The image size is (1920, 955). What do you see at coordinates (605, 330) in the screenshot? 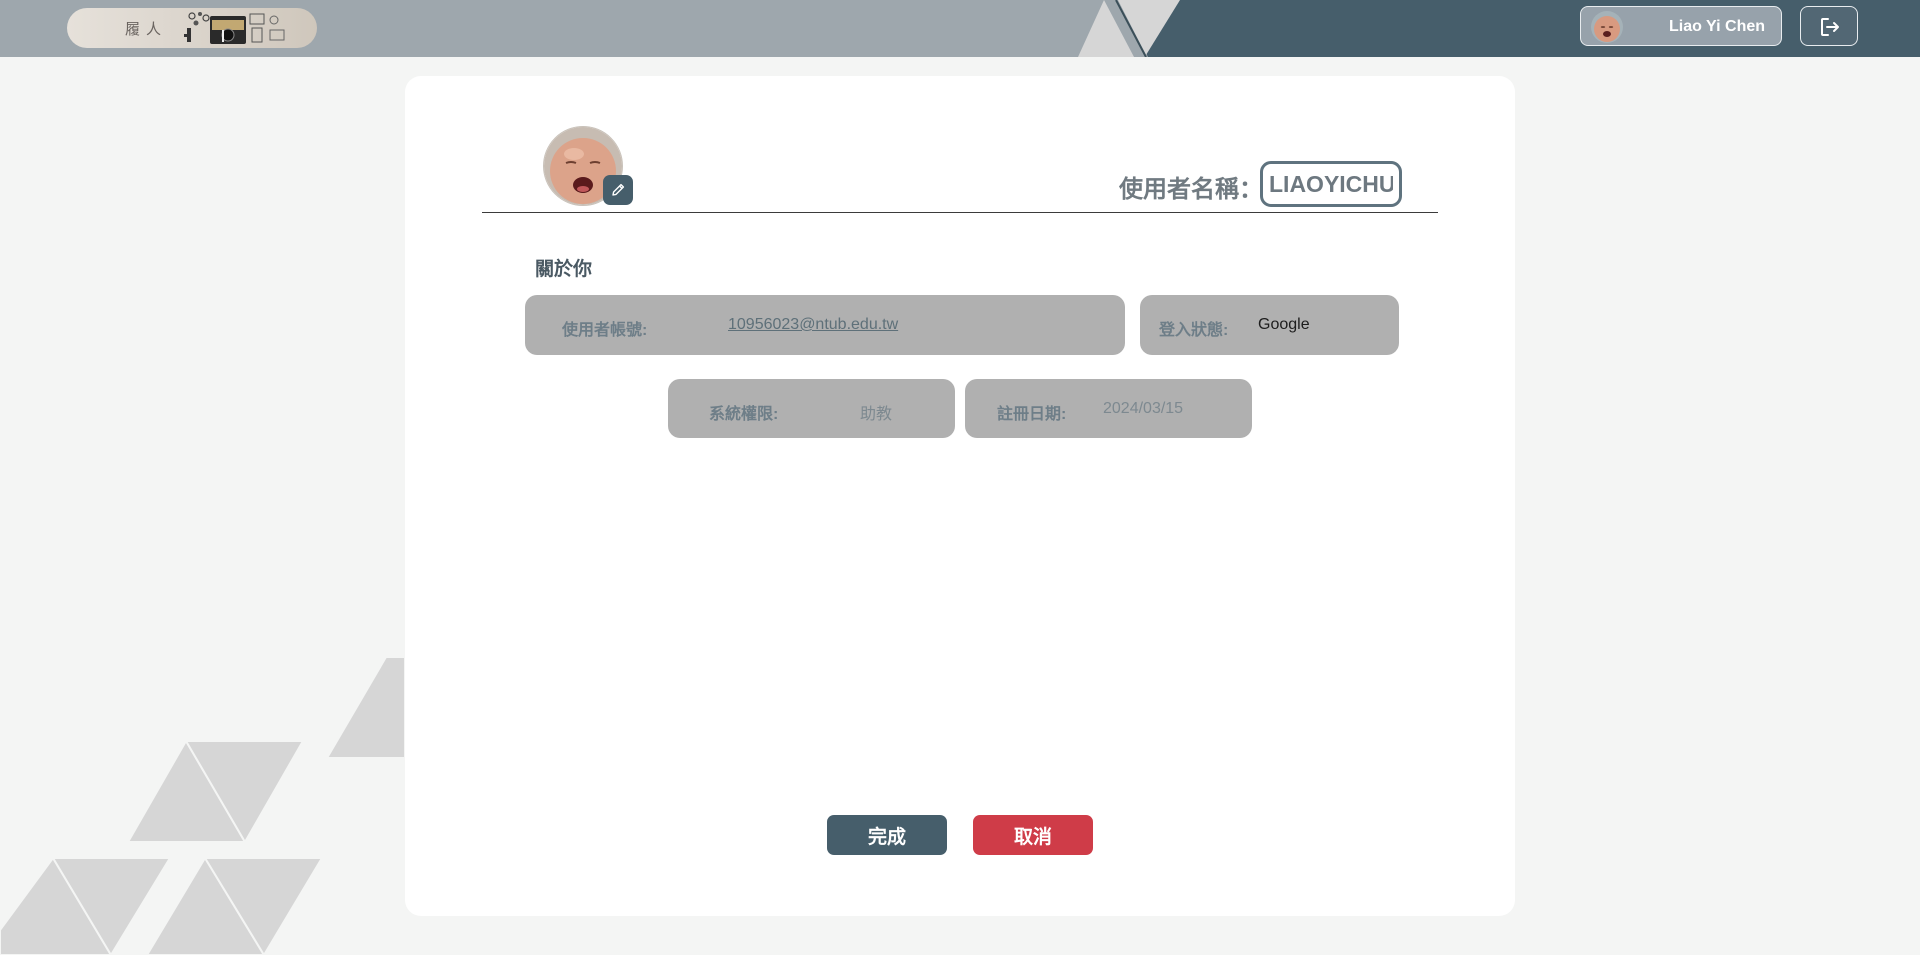
I see `account-label: 使用者帳號:` at bounding box center [605, 330].